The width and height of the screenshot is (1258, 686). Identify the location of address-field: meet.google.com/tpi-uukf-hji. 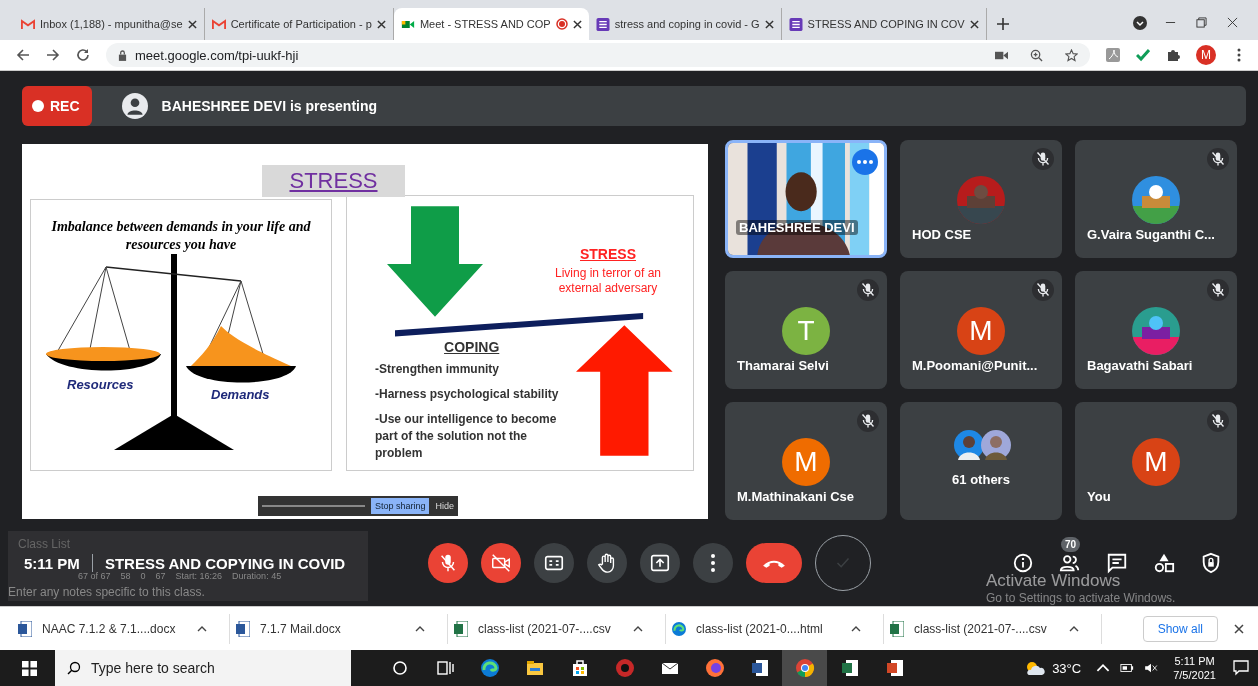
(598, 55).